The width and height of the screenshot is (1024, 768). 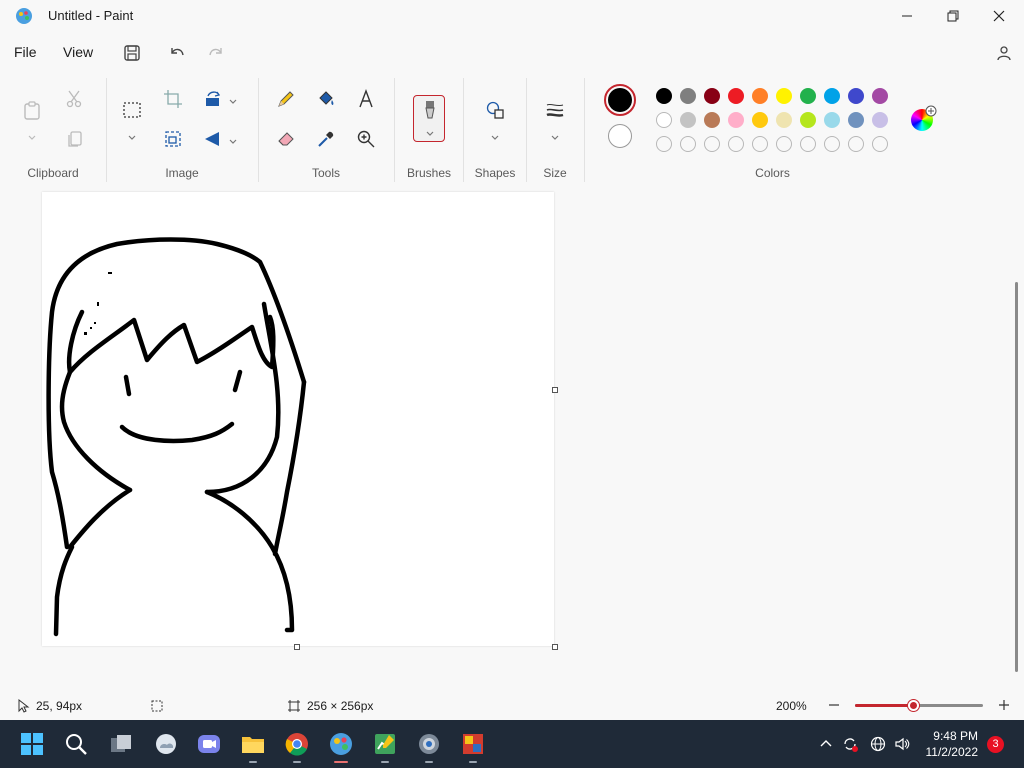 I want to click on select-chevron-icon, so click(x=132, y=135).